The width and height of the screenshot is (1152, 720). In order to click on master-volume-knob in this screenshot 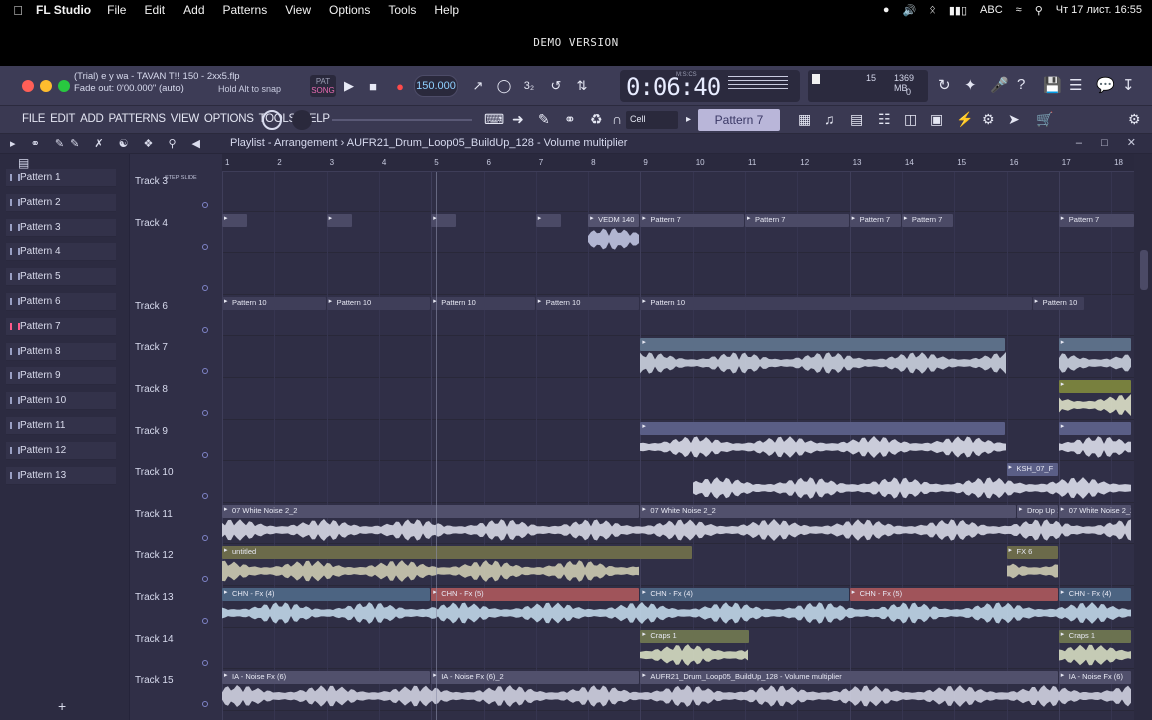, I will do `click(272, 120)`.